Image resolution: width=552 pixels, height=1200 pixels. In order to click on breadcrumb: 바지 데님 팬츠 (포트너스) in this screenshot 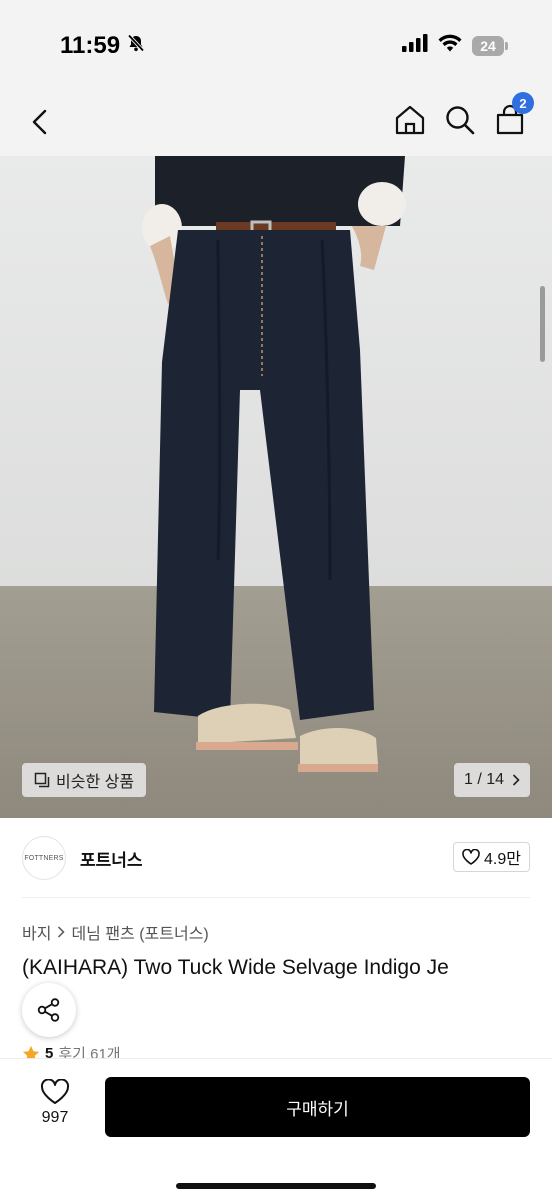, I will do `click(115, 932)`.